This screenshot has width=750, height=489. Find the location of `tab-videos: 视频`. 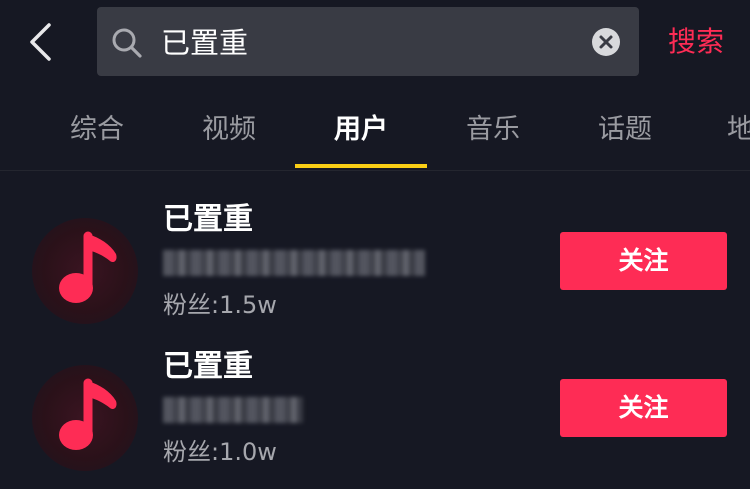

tab-videos: 视频 is located at coordinates (229, 130).